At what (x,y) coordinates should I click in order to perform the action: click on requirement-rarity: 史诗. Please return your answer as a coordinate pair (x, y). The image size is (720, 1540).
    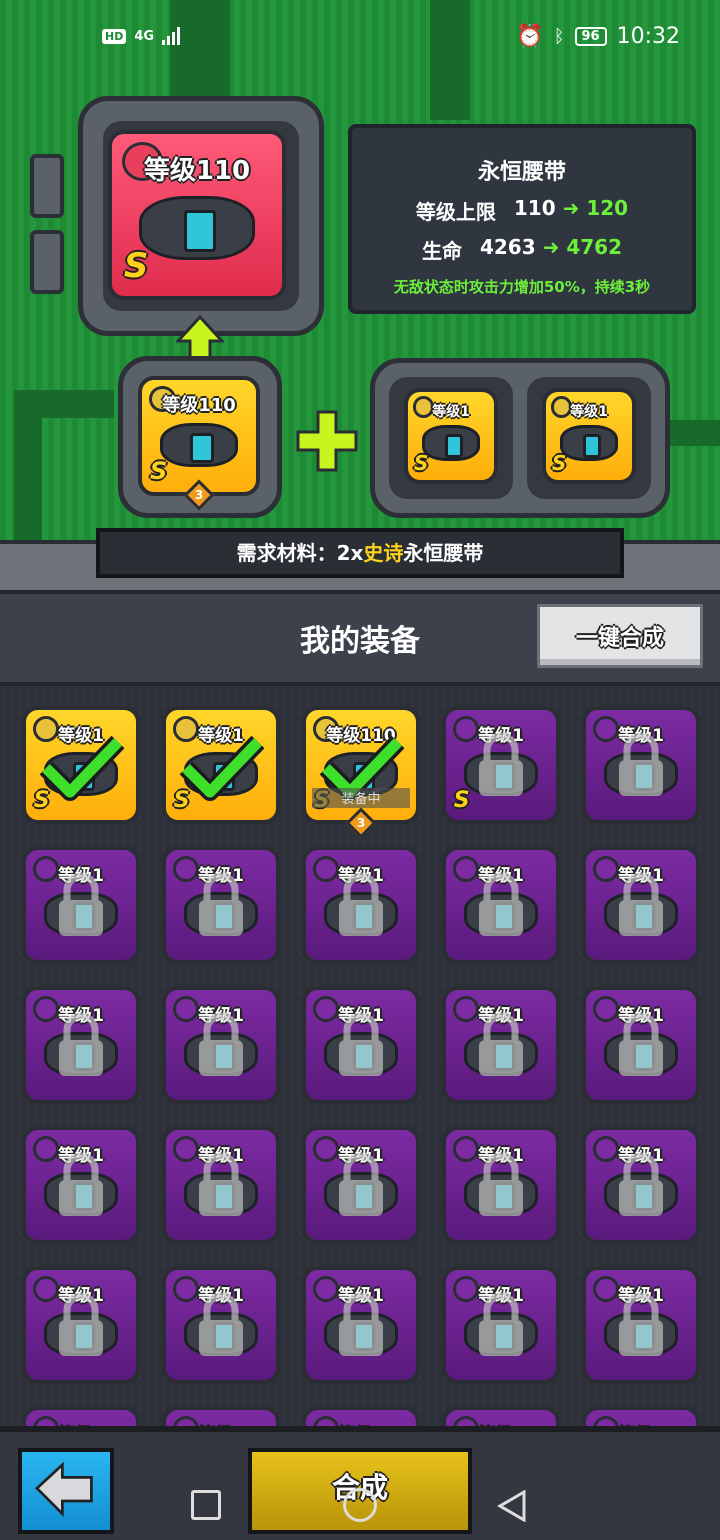
    Looking at the image, I should click on (383, 553).